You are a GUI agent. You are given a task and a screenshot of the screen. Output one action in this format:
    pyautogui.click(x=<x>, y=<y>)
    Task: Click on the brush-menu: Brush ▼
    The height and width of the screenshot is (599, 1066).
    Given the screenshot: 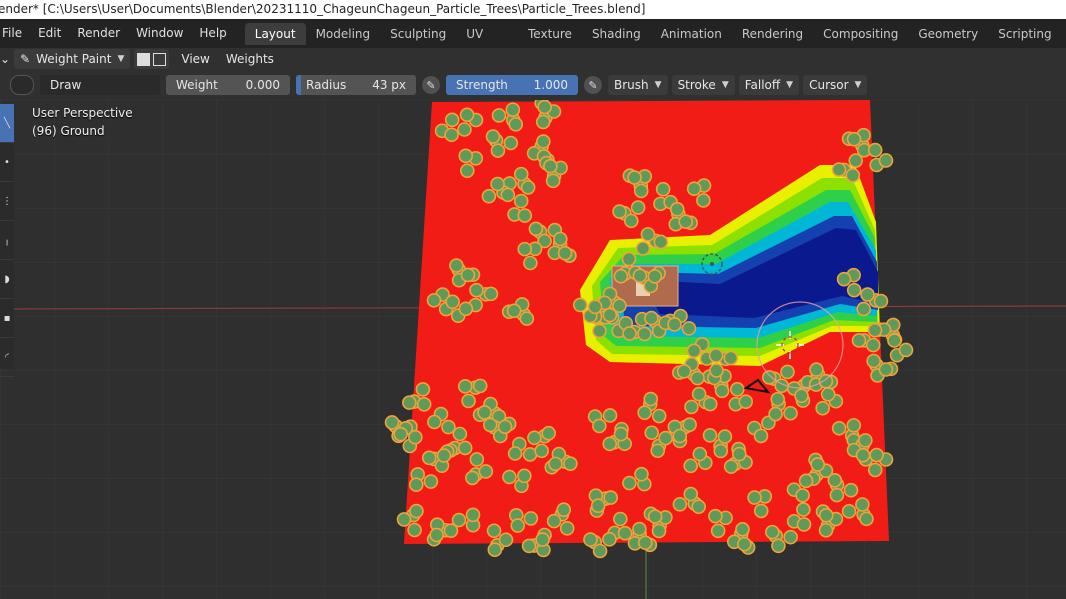 What is the action you would take?
    pyautogui.click(x=638, y=85)
    